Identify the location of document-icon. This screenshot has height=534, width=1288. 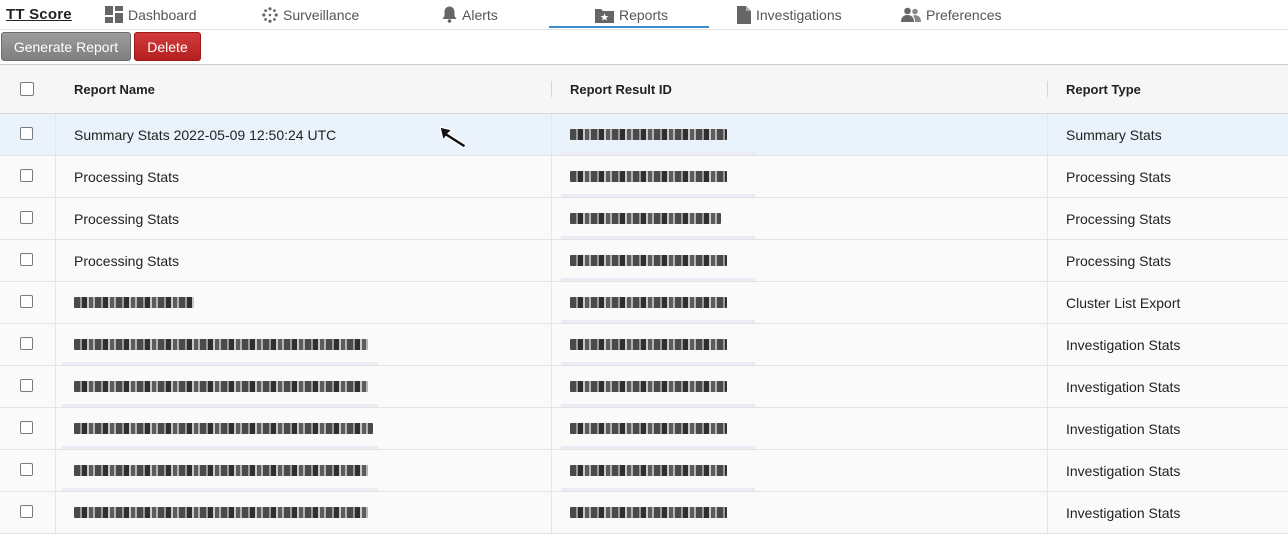
(744, 14).